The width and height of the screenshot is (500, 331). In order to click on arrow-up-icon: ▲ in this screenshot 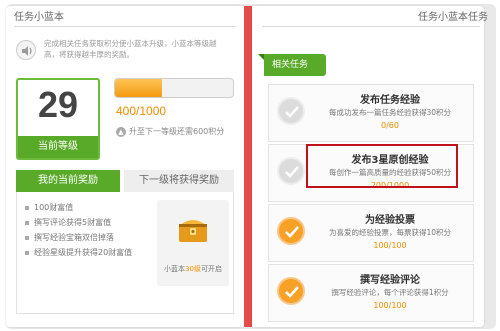, I will do `click(121, 131)`.